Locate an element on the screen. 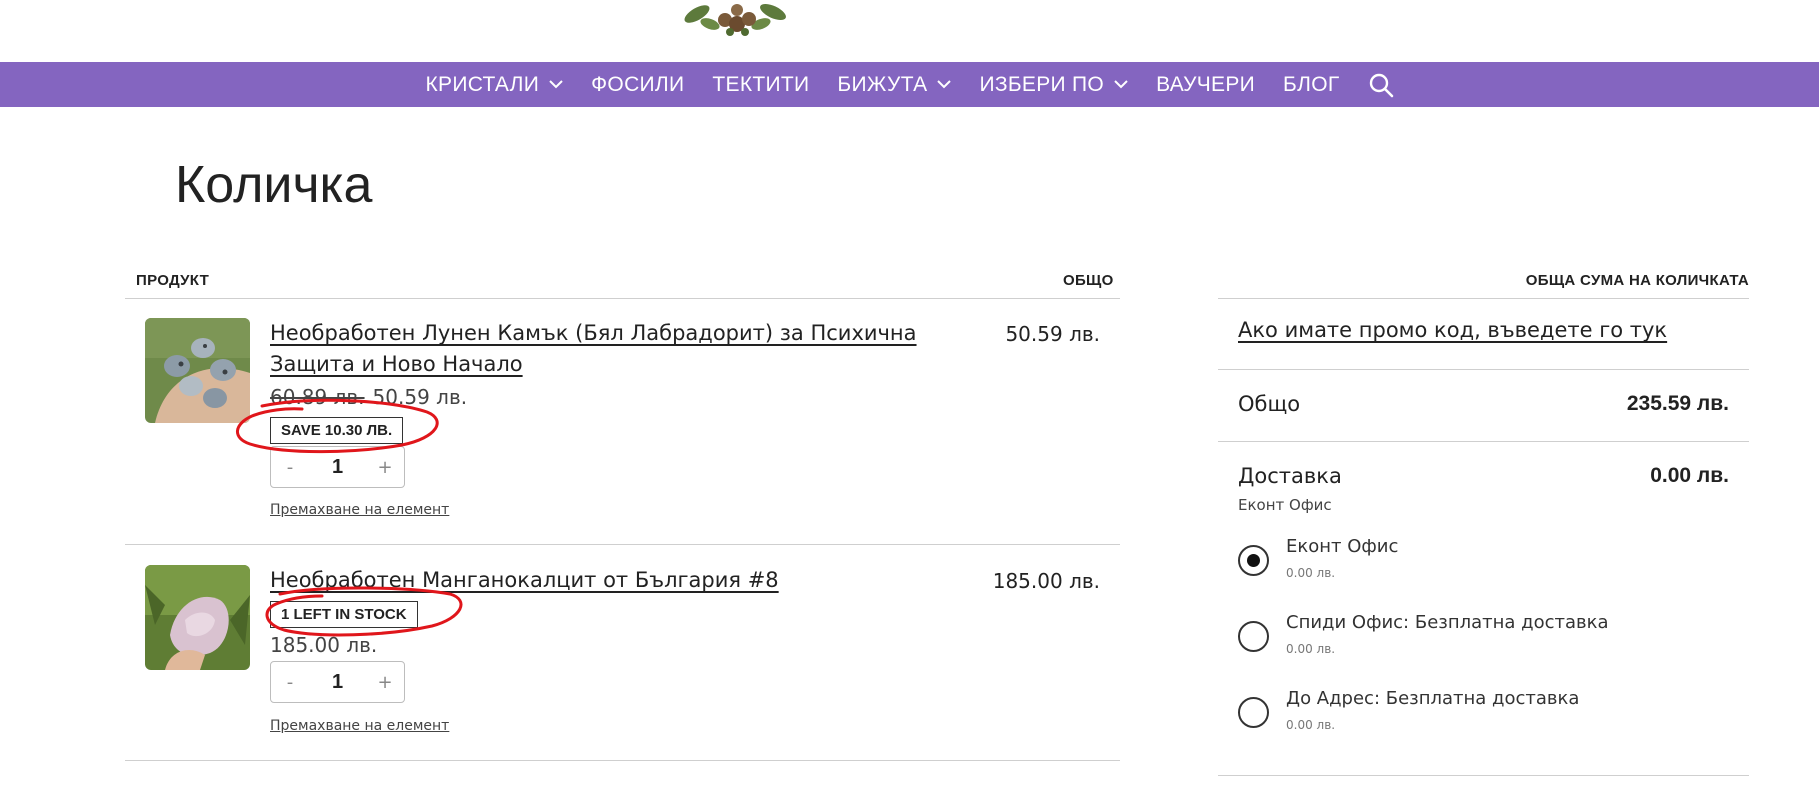 This screenshot has height=785, width=1819. nav-item-vouchers: ВАУЧЕРИ is located at coordinates (1205, 85).